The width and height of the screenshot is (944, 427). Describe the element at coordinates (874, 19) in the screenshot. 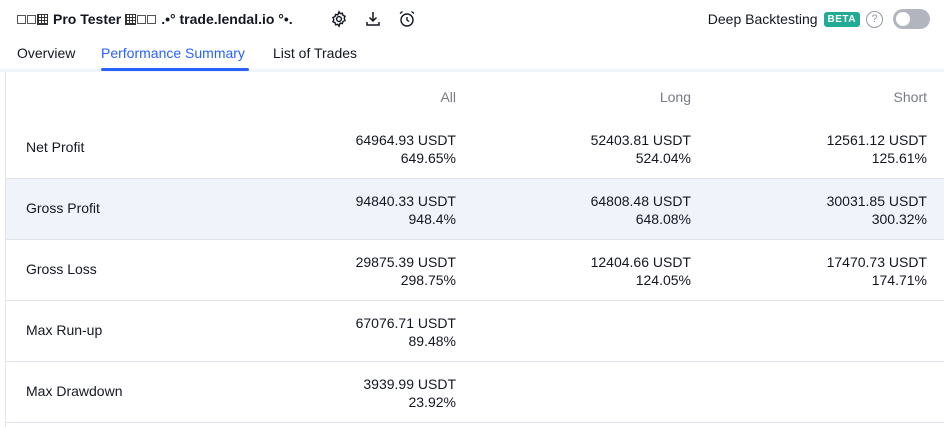

I see `help-icon: ?` at that location.